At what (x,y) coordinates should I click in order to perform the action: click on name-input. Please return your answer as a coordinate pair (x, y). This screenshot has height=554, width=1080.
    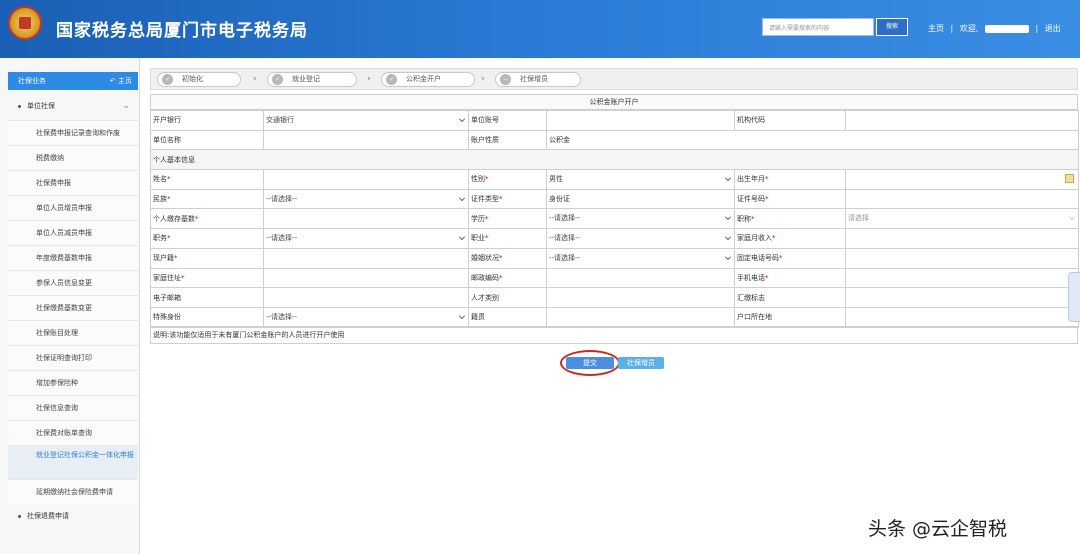
    Looking at the image, I should click on (366, 179).